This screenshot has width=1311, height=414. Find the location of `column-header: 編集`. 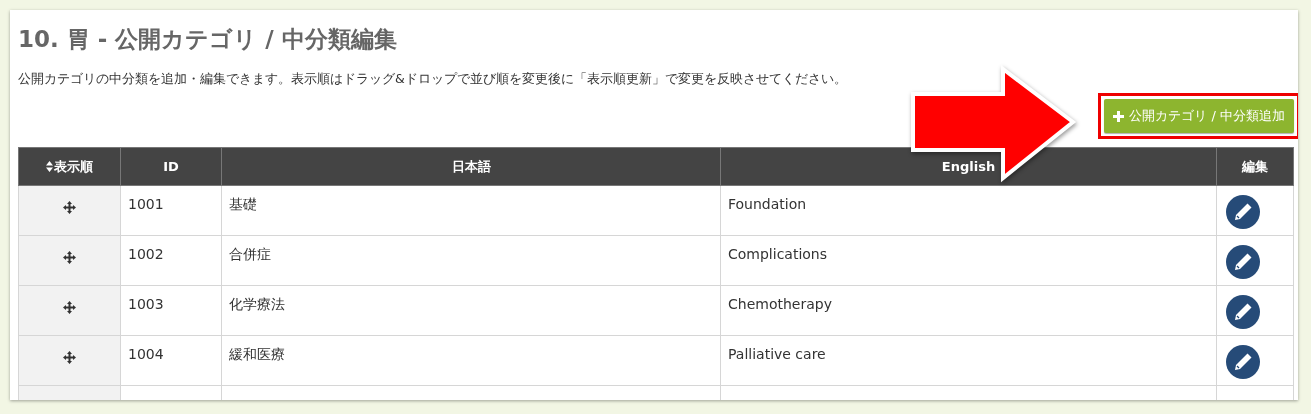

column-header: 編集 is located at coordinates (1255, 166).